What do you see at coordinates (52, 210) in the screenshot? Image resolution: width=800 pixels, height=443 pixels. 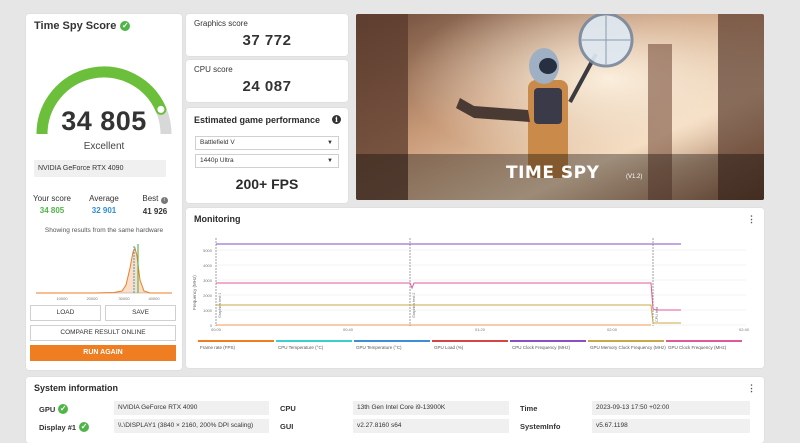 I see `your-score-value: 34 805` at bounding box center [52, 210].